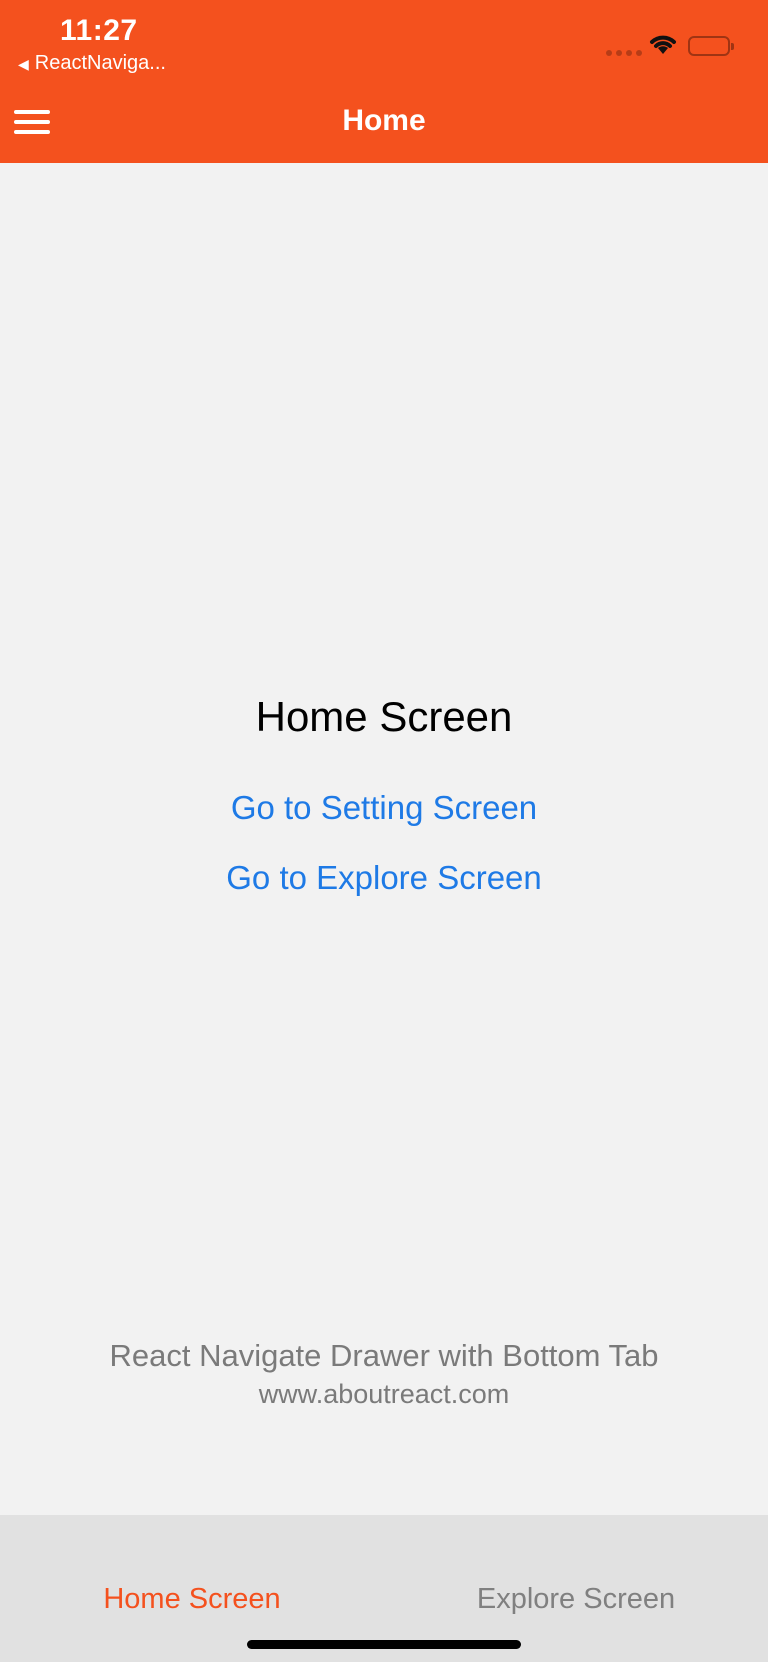 The height and width of the screenshot is (1662, 768). I want to click on back-triangle-icon: ◀, so click(23, 63).